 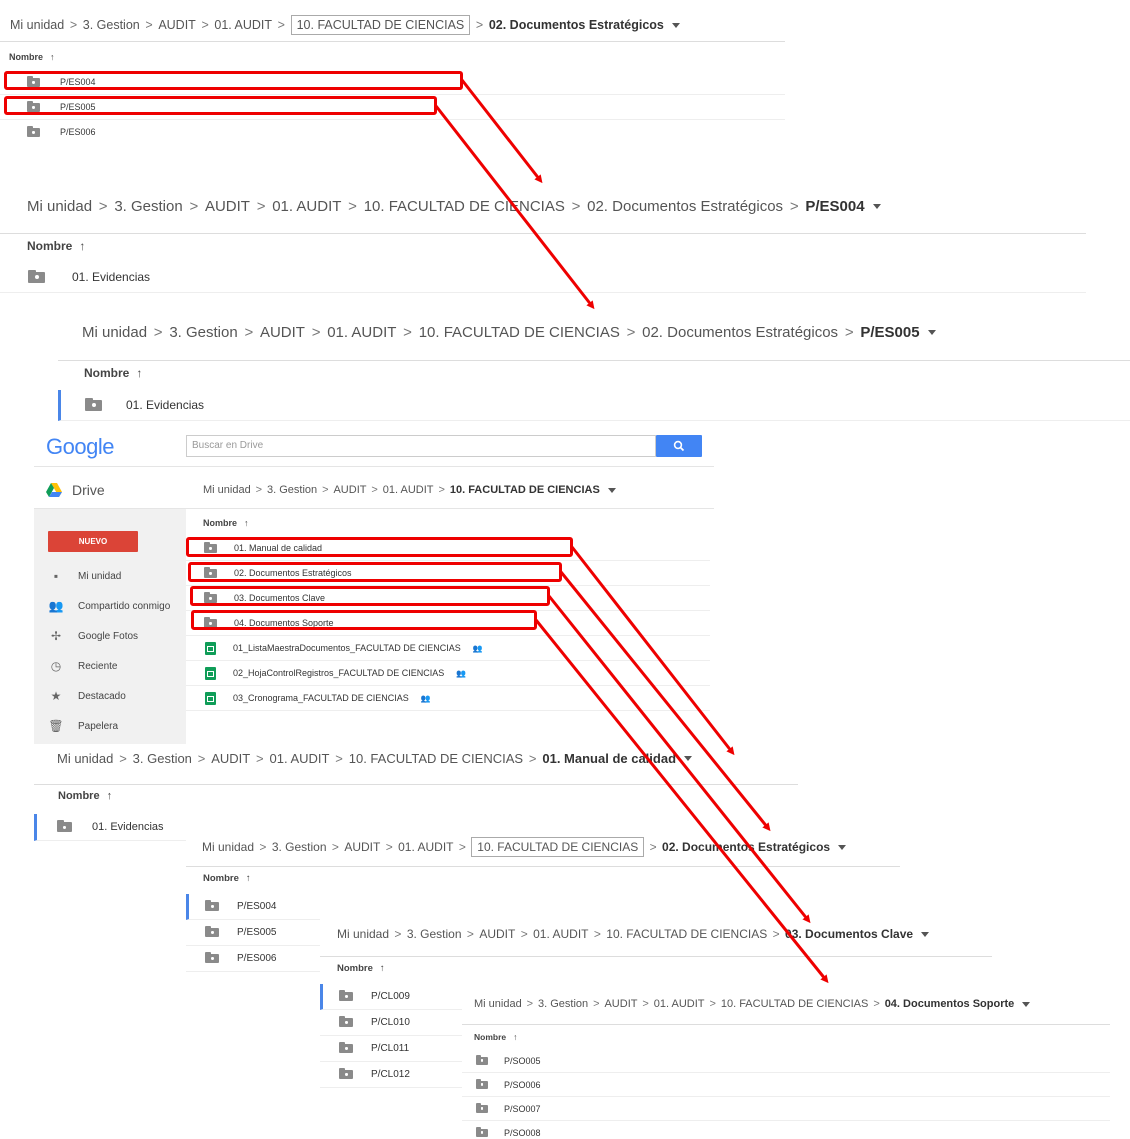 I want to click on sidebar-item: ◷ Reciente, so click(x=110, y=666).